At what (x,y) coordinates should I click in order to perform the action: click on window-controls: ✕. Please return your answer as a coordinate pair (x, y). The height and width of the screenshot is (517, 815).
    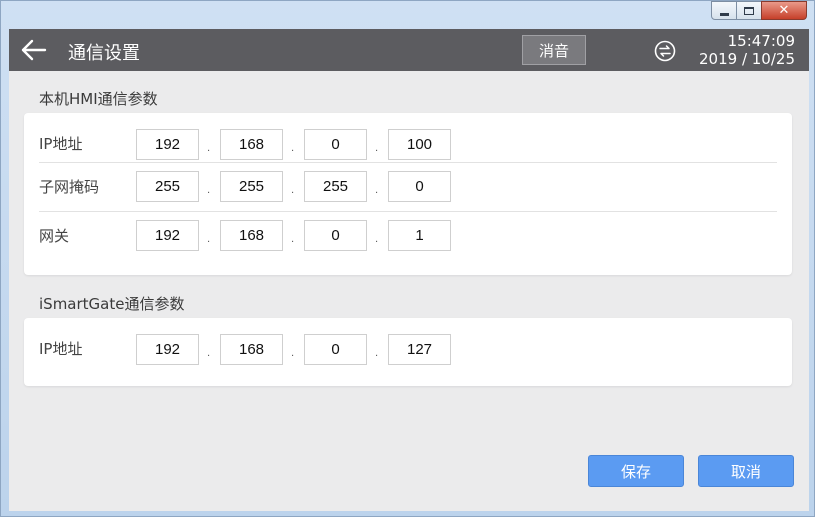
    Looking at the image, I should click on (759, 10).